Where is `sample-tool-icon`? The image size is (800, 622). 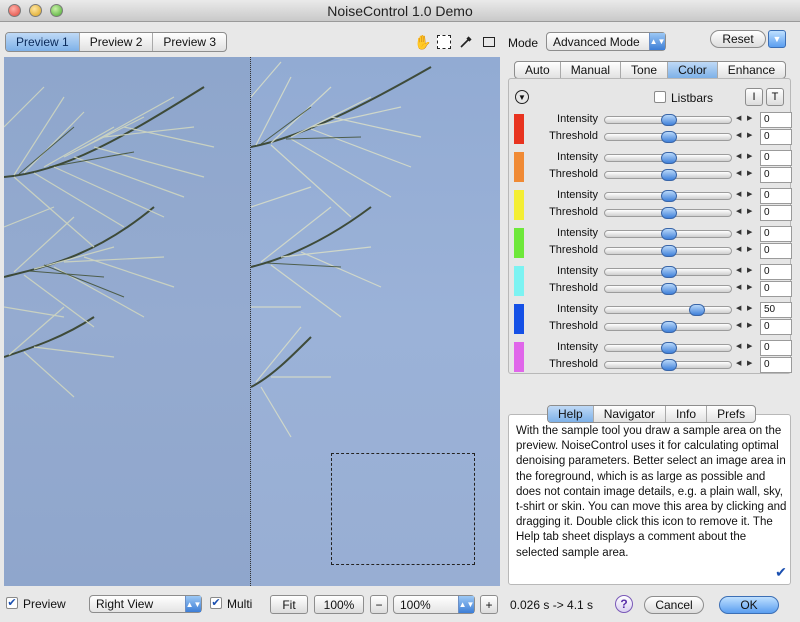 sample-tool-icon is located at coordinates (444, 42).